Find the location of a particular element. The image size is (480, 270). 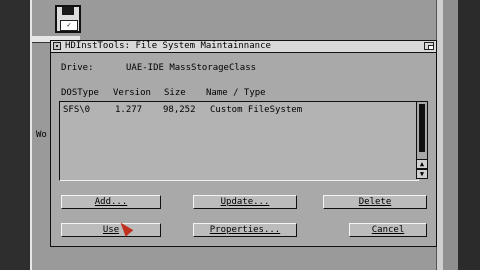

disk-label: ✓ is located at coordinates (69, 25).